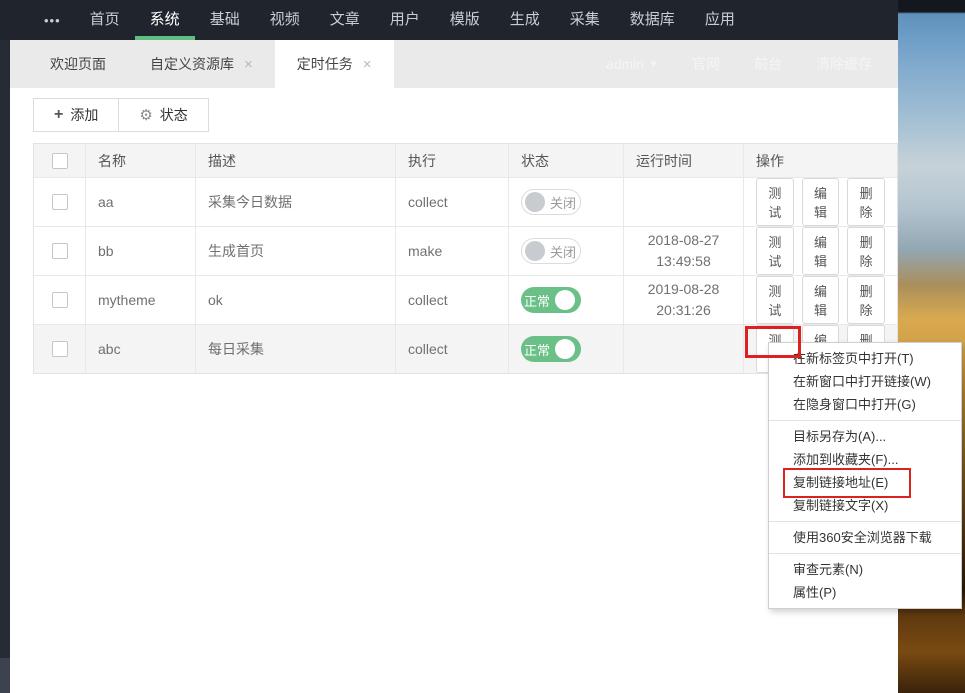 Image resolution: width=965 pixels, height=693 pixels. What do you see at coordinates (684, 251) in the screenshot?
I see `task-runtime: 2018-08-27 13:49:58` at bounding box center [684, 251].